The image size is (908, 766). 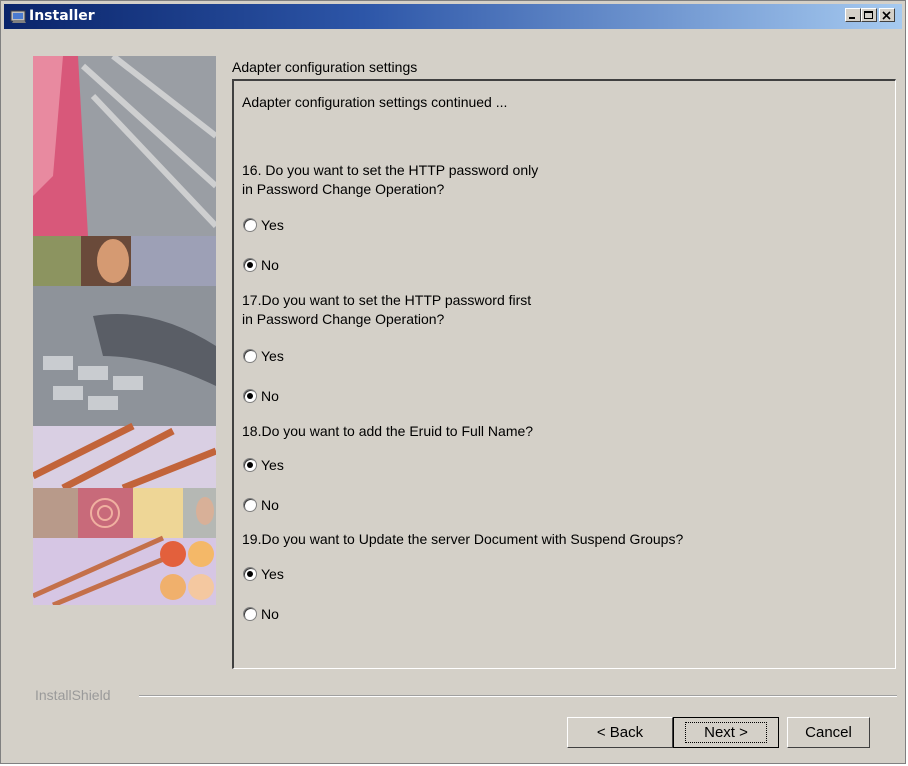 I want to click on q18-no-label: No, so click(x=270, y=505).